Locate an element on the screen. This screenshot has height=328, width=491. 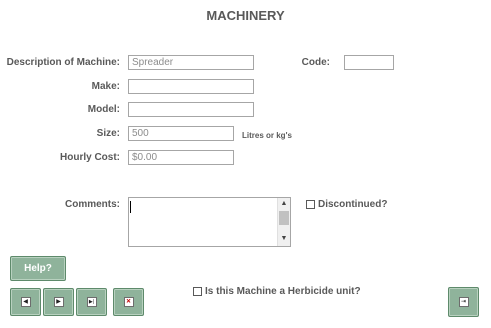
exit-icon: ⇥ is located at coordinates (463, 302).